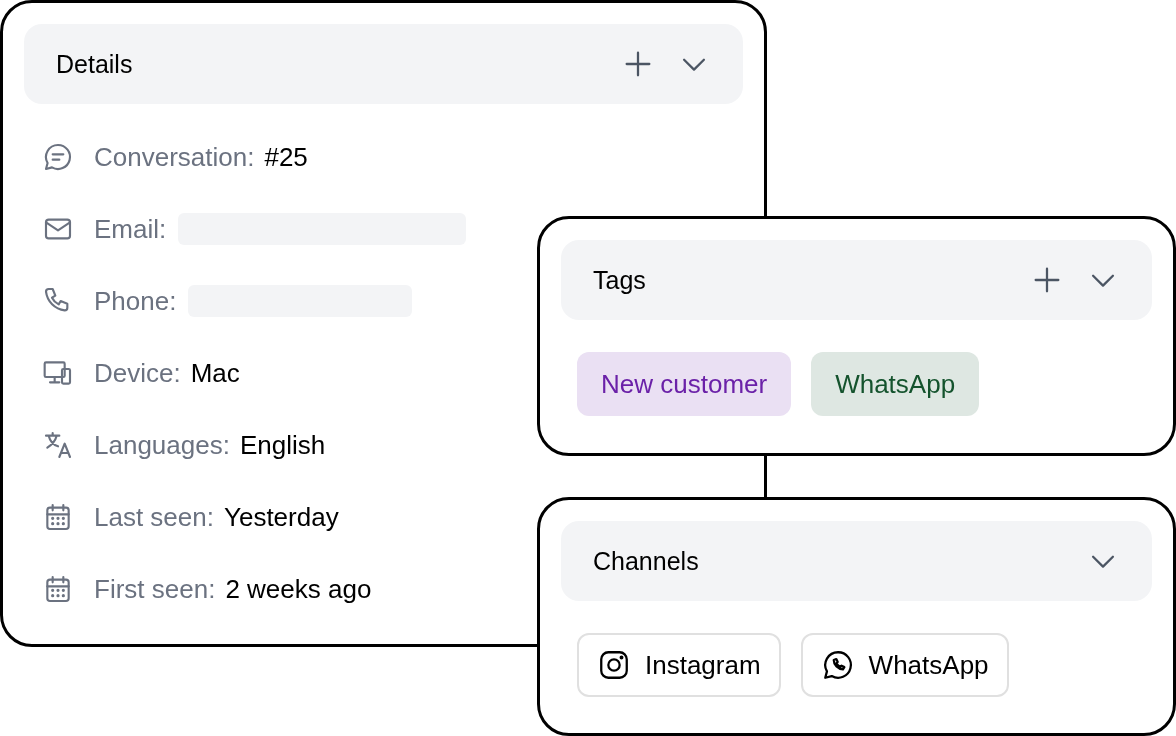  I want to click on channel-chip: WhatsApp, so click(904, 665).